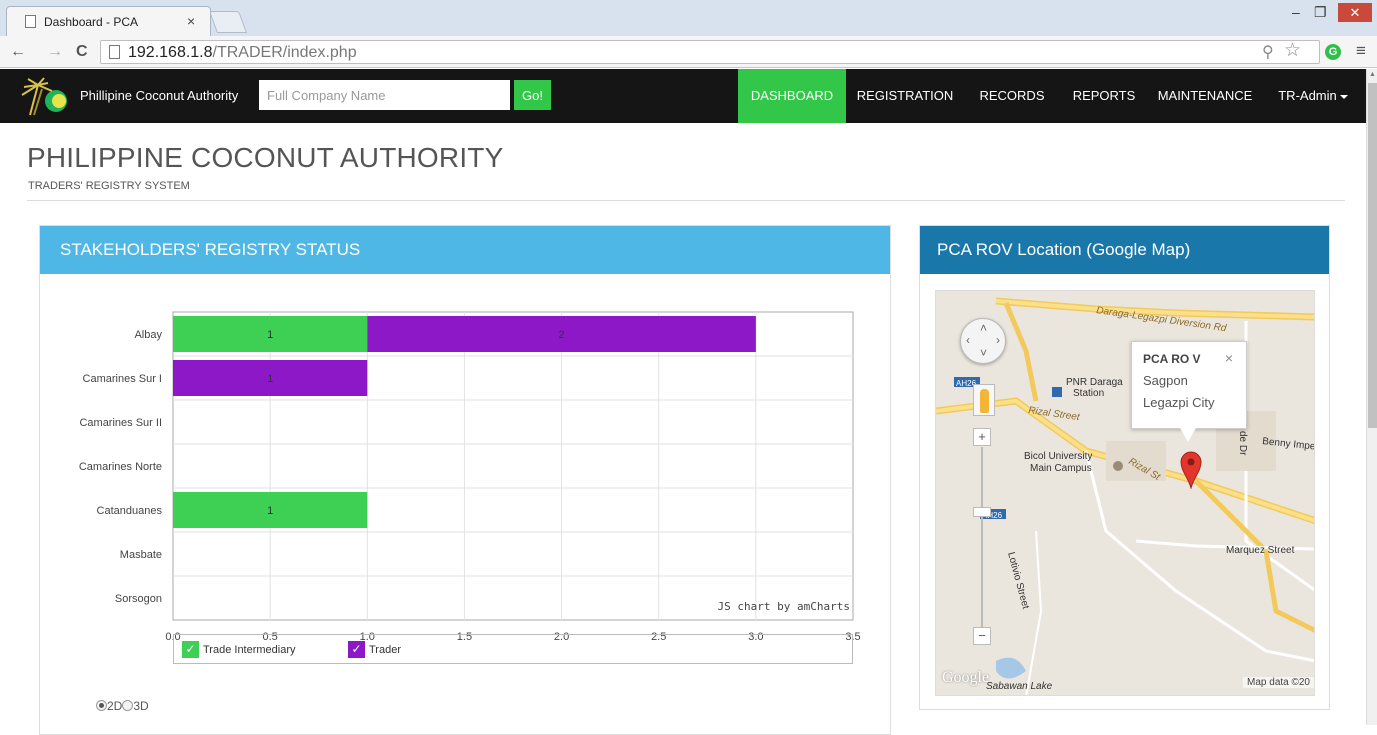 This screenshot has width=1377, height=735. Describe the element at coordinates (1104, 96) in the screenshot. I see `nav-reports: REPORTS` at that location.